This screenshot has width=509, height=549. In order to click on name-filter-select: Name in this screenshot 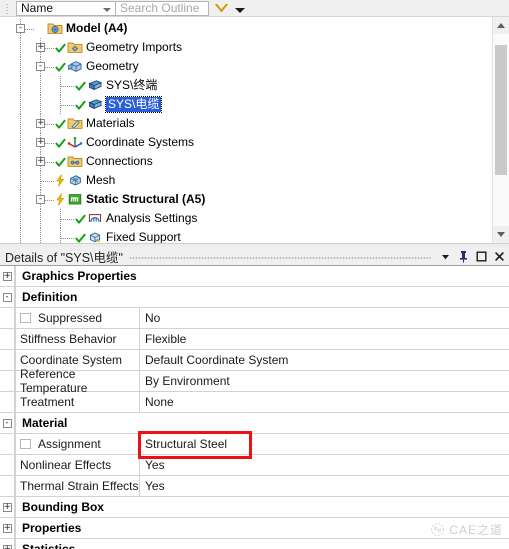, I will do `click(66, 8)`.